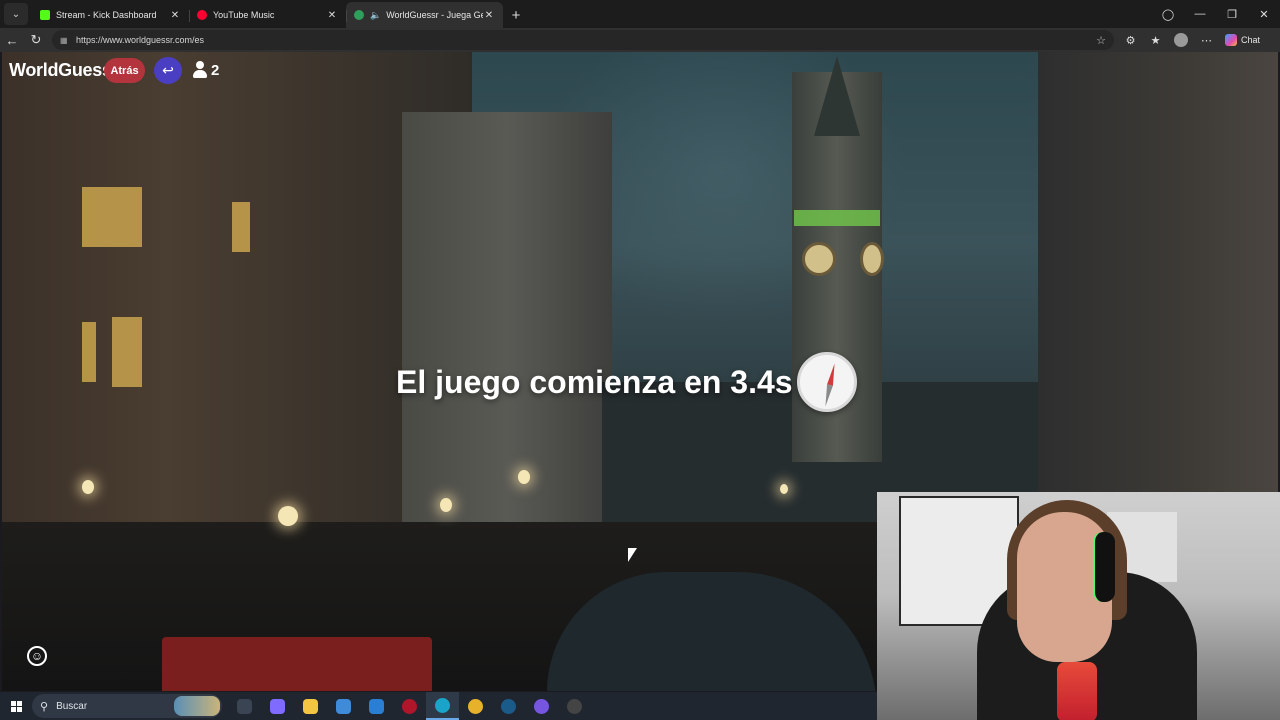 The width and height of the screenshot is (1280, 720). I want to click on app-dark-icon, so click(574, 706).